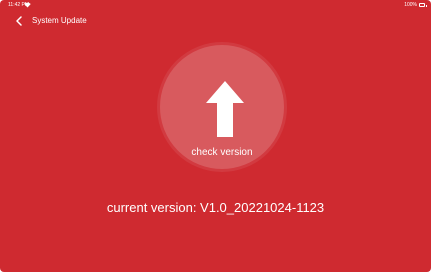 The height and width of the screenshot is (272, 431). What do you see at coordinates (215, 21) in the screenshot?
I see `app-header: System Update` at bounding box center [215, 21].